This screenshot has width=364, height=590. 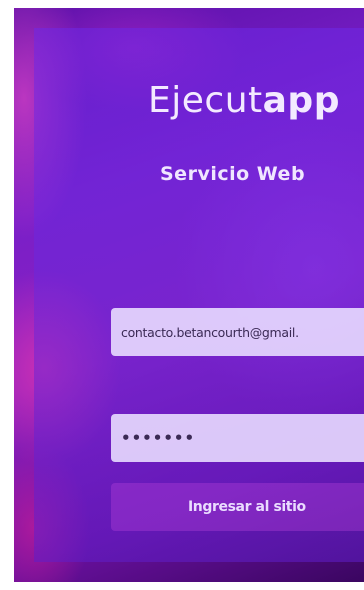 I want to click on brand-prefix: Ejecut, so click(x=205, y=100).